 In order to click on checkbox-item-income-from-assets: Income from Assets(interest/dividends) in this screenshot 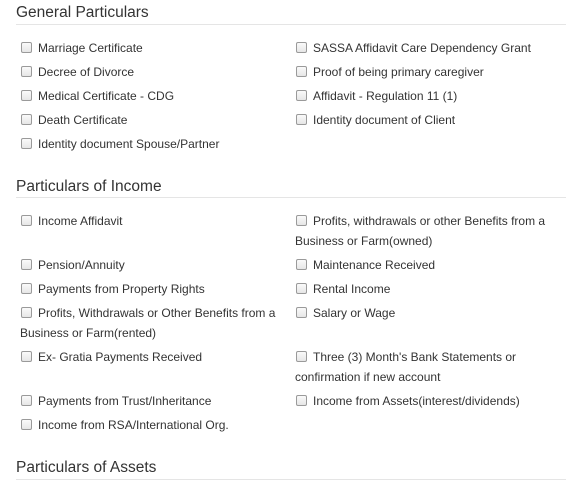, I will do `click(431, 401)`.